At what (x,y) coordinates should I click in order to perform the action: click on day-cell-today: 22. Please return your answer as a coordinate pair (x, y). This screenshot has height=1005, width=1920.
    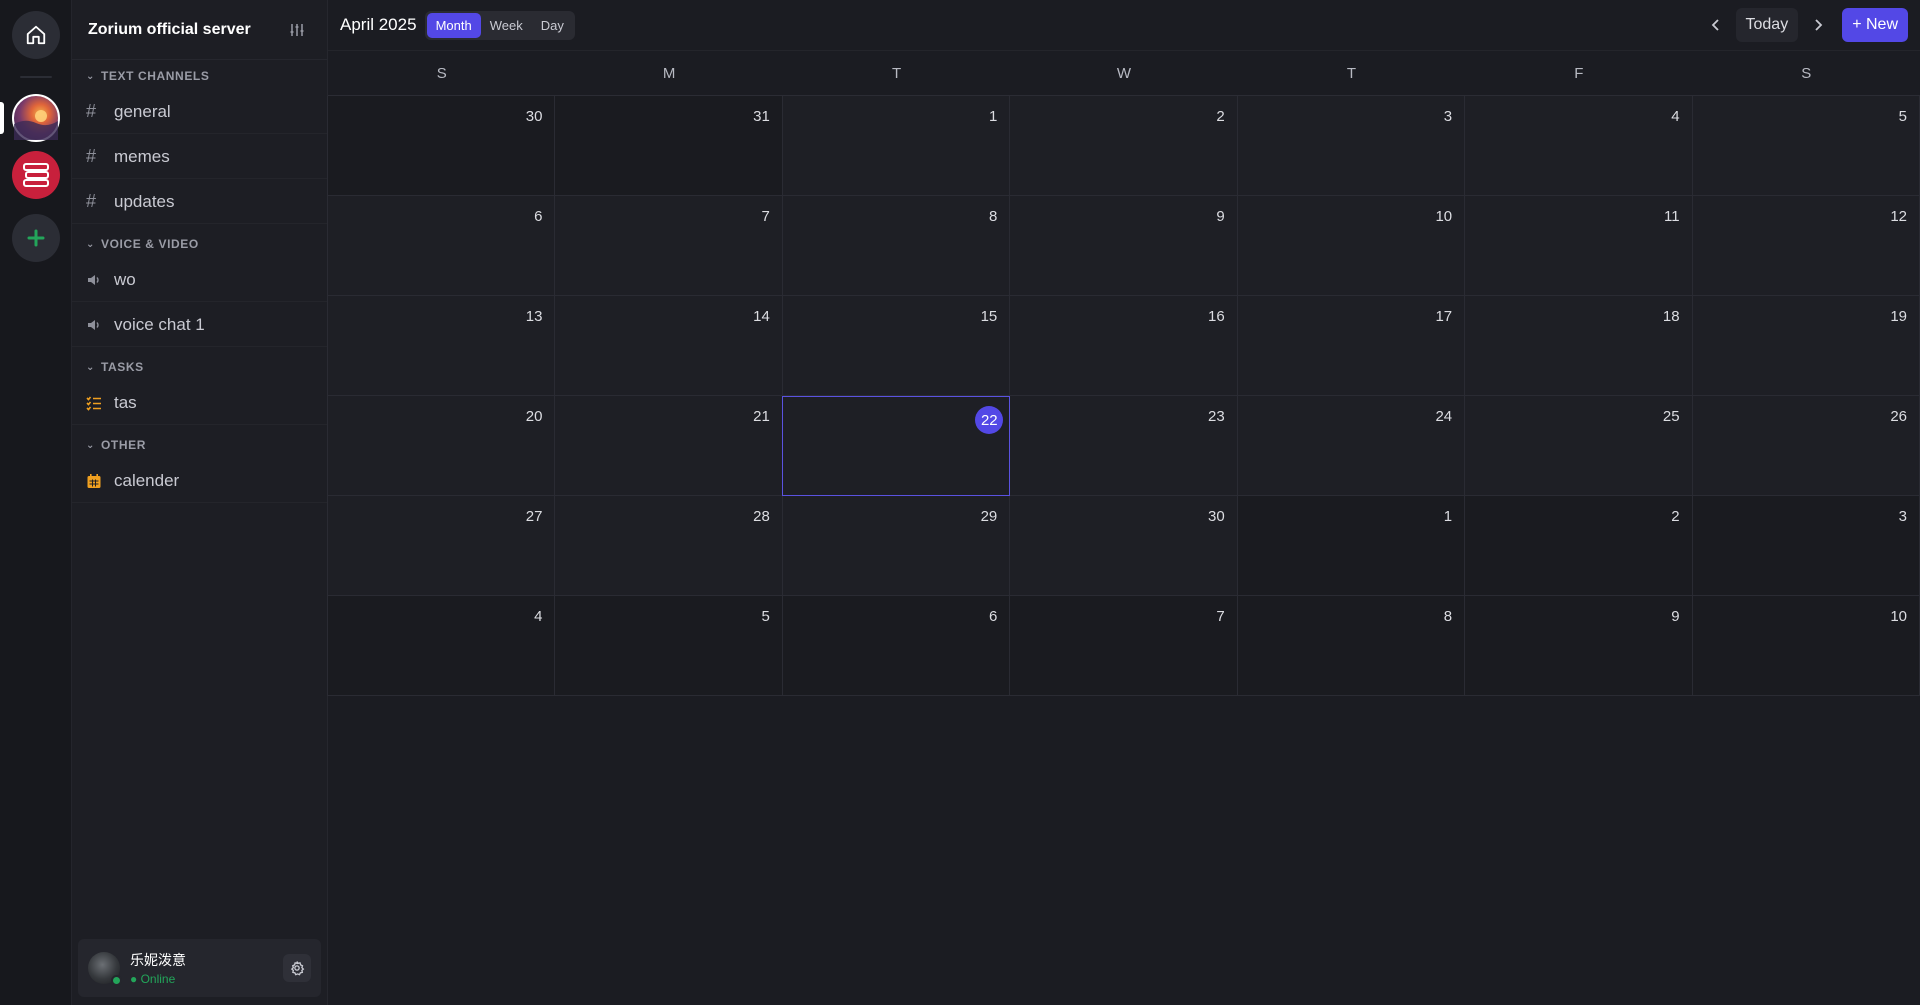
    Looking at the image, I should click on (896, 446).